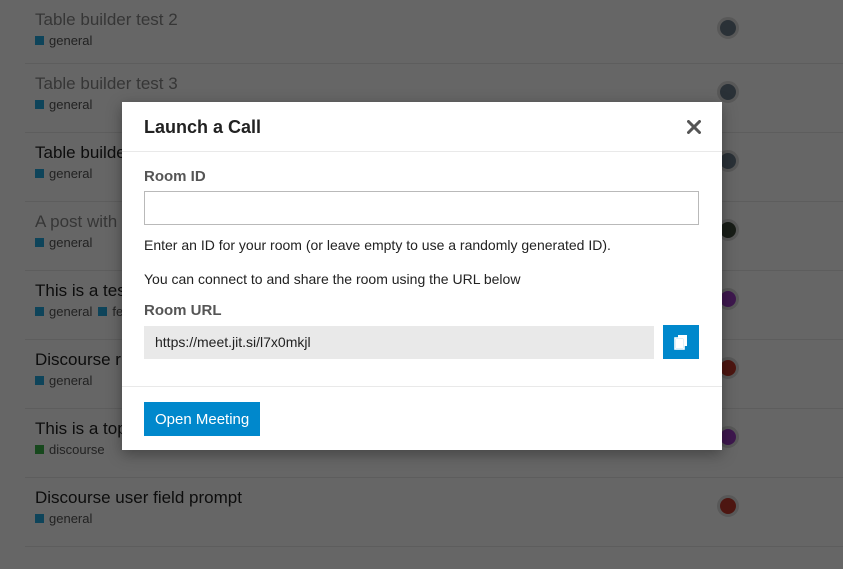 The width and height of the screenshot is (843, 569). I want to click on room-url-label: Room URL, so click(183, 310).